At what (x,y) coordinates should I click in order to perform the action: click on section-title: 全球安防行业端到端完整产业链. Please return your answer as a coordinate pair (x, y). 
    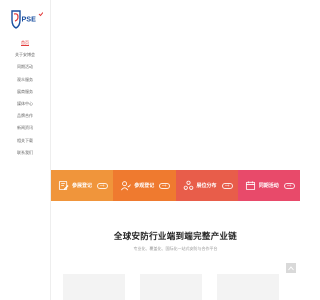
    Looking at the image, I should click on (175, 236).